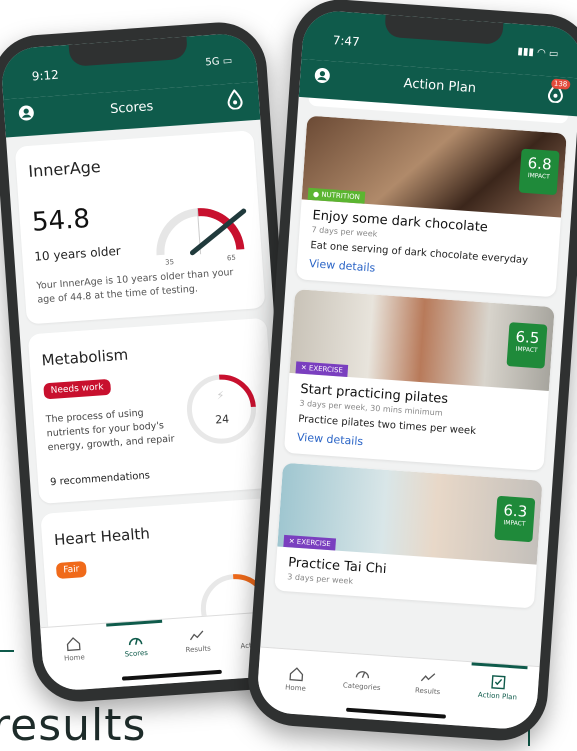 This screenshot has height=751, width=577. Describe the element at coordinates (77, 389) in the screenshot. I see `status-badge: Needs work` at that location.